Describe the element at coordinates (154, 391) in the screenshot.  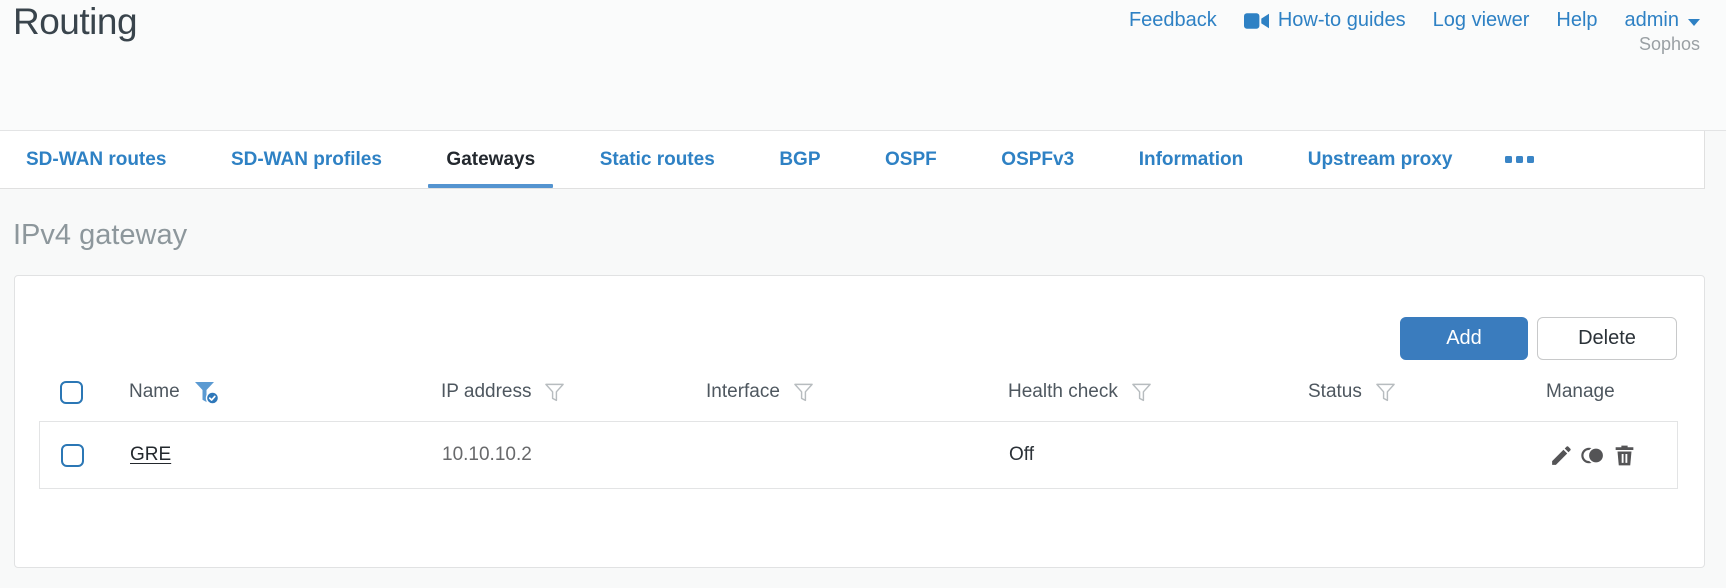
I see `column-header-name: Name` at that location.